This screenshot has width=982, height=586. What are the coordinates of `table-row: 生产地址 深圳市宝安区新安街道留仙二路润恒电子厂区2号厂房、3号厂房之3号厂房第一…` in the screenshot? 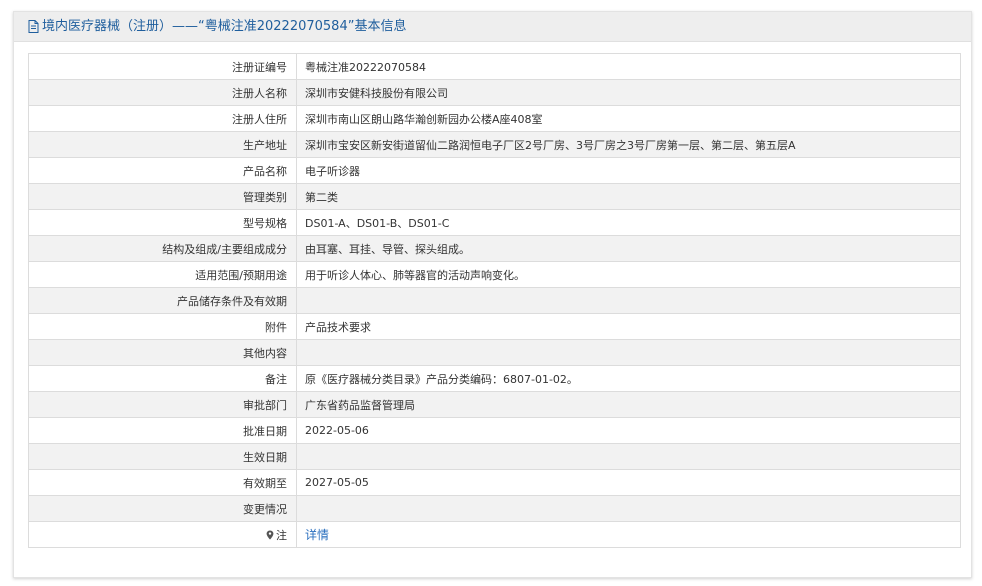 It's located at (494, 144).